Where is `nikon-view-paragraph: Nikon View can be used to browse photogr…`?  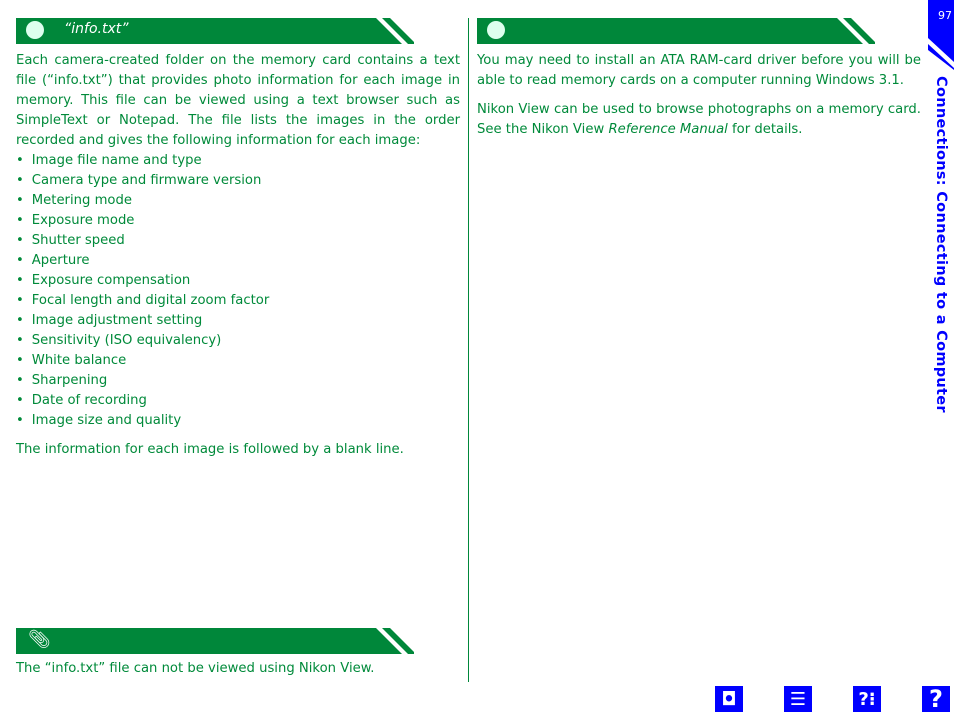 nikon-view-paragraph: Nikon View can be used to browse photogr… is located at coordinates (699, 120).